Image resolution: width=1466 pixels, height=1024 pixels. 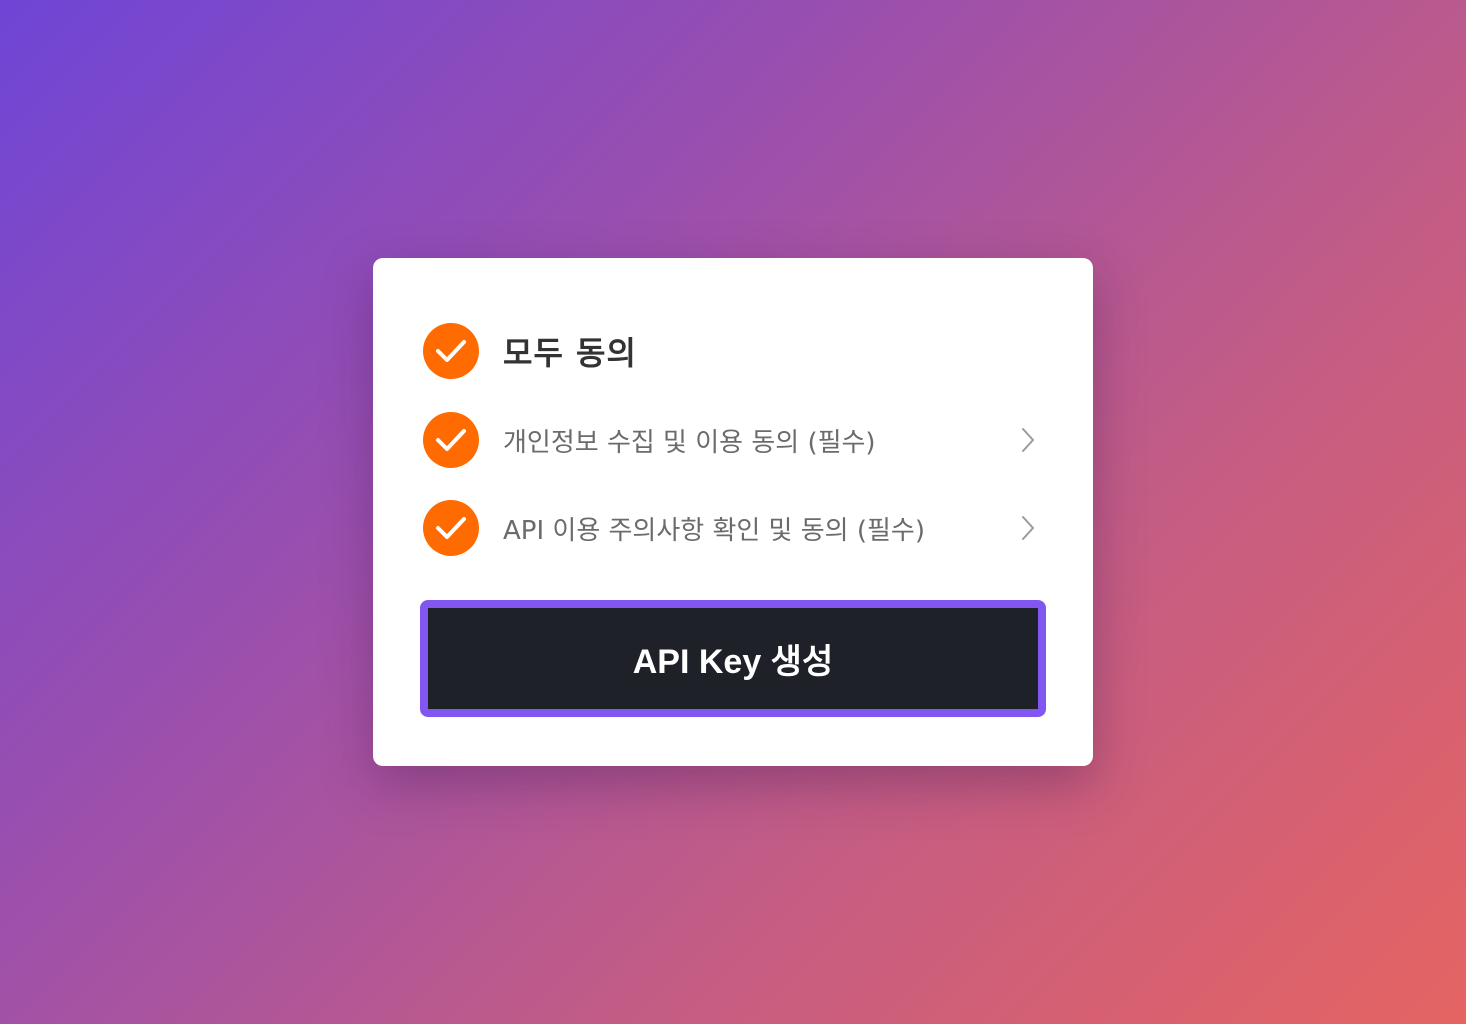 I want to click on create-api-key-button: API Key 생성, so click(x=733, y=658).